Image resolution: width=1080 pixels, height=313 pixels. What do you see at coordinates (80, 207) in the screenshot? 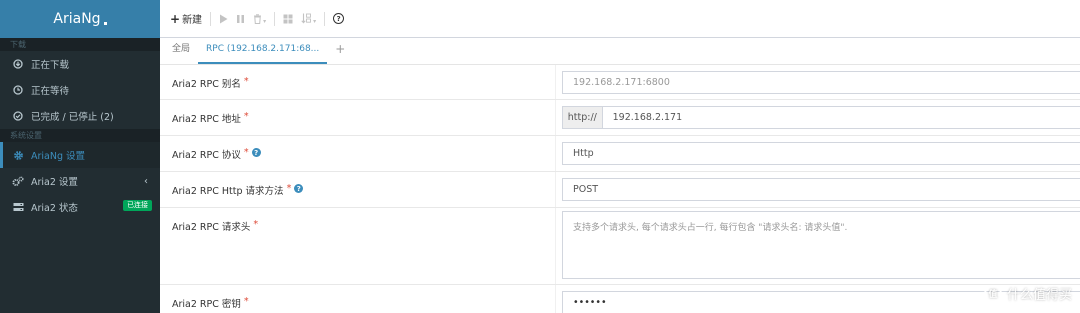
I see `sidebar-item-aria2-status: Aria2 状态 已连接` at bounding box center [80, 207].